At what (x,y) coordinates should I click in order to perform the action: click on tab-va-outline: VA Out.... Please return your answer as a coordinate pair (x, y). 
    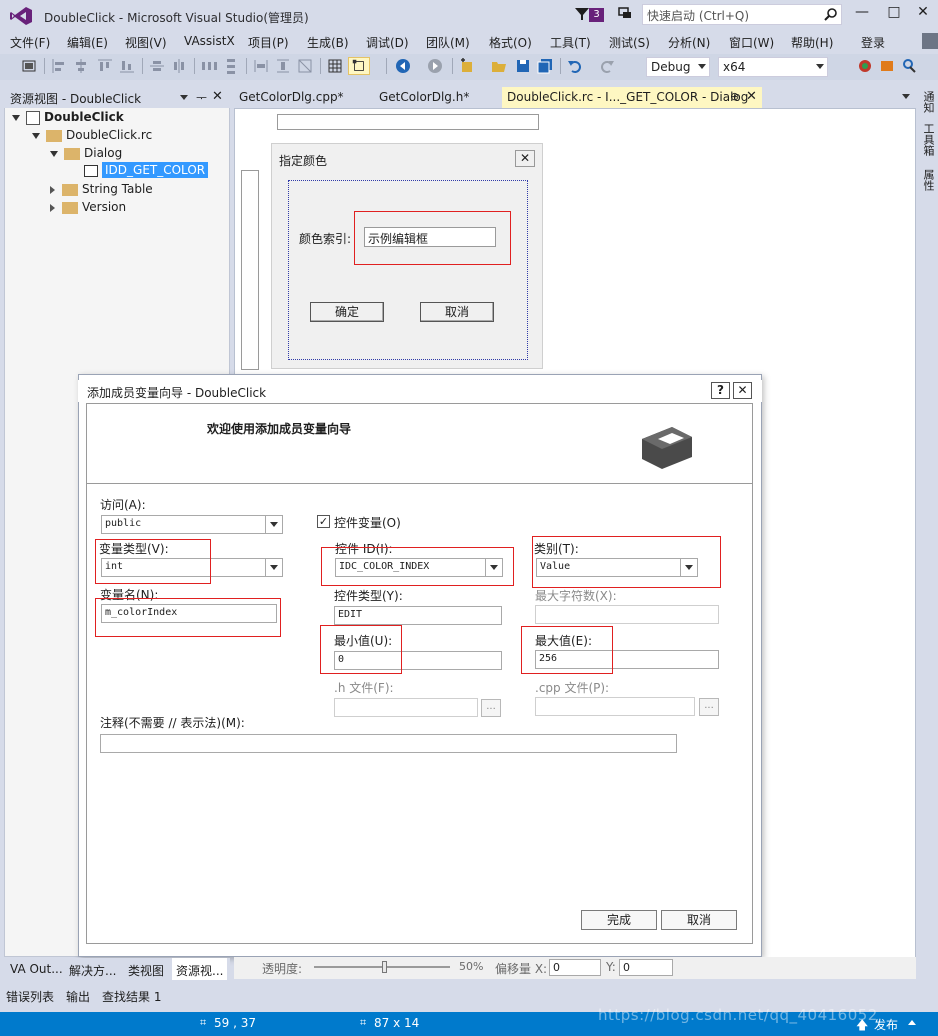
    Looking at the image, I should click on (36, 969).